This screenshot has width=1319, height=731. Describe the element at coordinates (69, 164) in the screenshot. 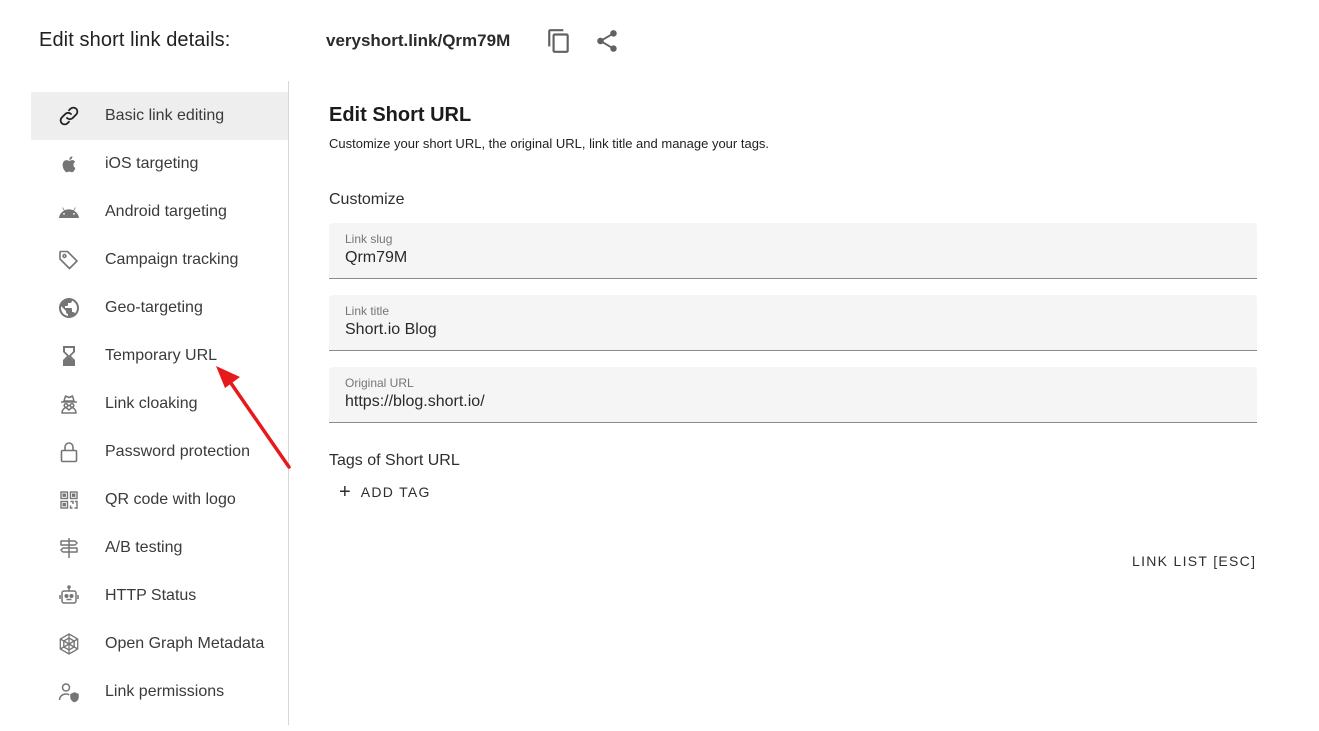

I see `apple-icon` at that location.